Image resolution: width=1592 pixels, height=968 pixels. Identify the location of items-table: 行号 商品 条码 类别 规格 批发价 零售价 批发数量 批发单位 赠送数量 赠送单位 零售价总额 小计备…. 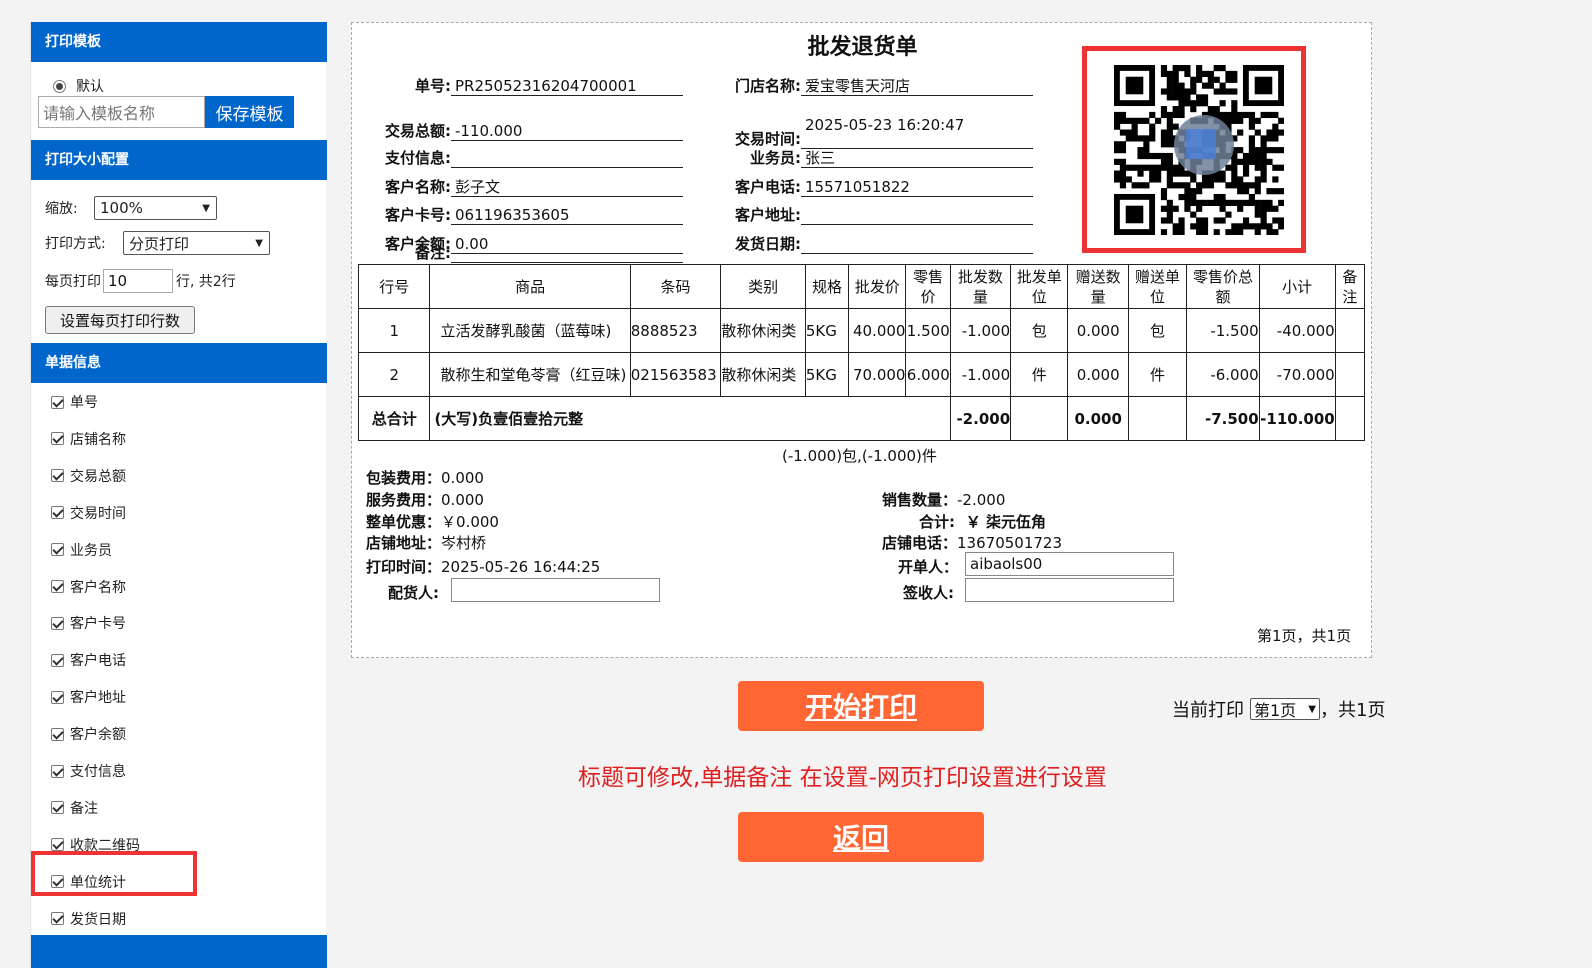
(861, 352).